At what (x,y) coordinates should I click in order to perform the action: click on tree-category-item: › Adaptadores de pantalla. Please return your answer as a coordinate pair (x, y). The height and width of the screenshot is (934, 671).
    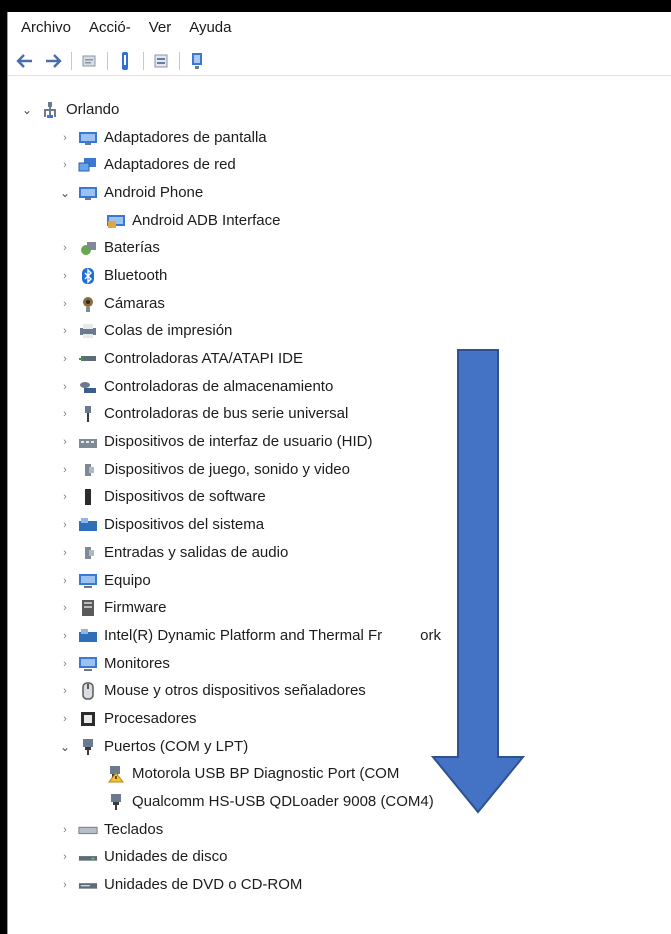
    Looking at the image, I should click on (339, 138).